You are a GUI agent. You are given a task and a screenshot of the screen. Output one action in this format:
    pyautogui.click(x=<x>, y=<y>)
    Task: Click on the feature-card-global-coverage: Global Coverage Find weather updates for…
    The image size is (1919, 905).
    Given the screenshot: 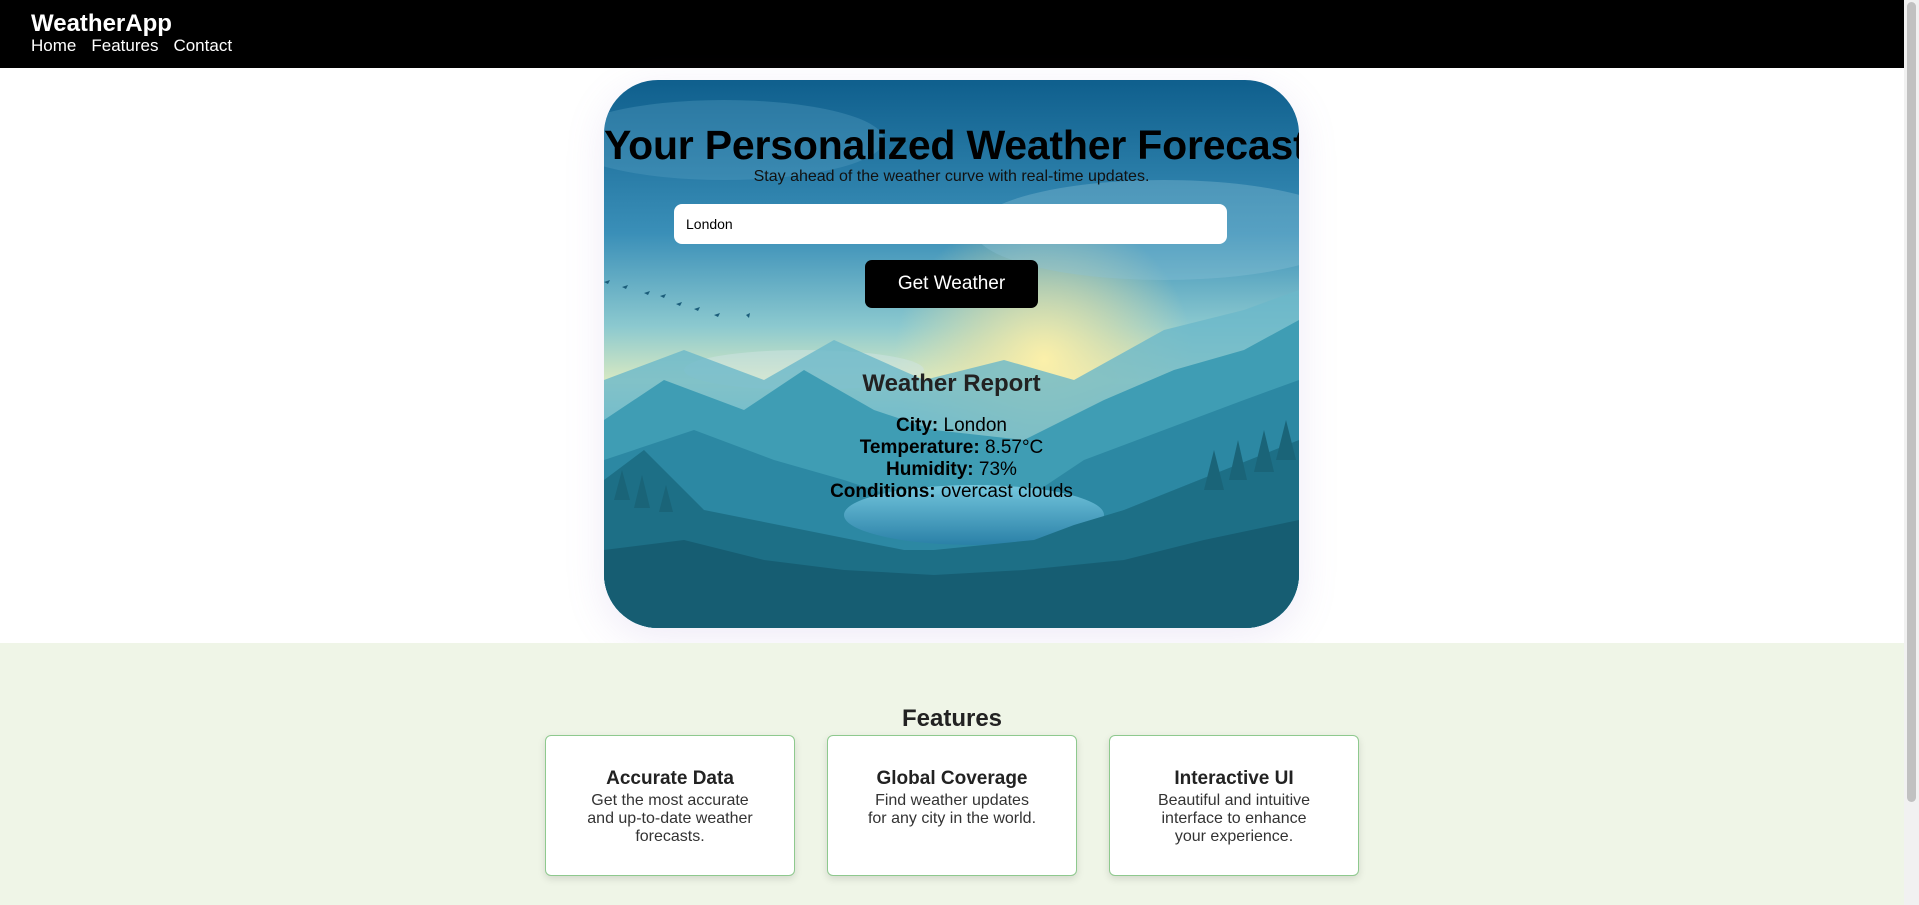 What is the action you would take?
    pyautogui.click(x=952, y=805)
    